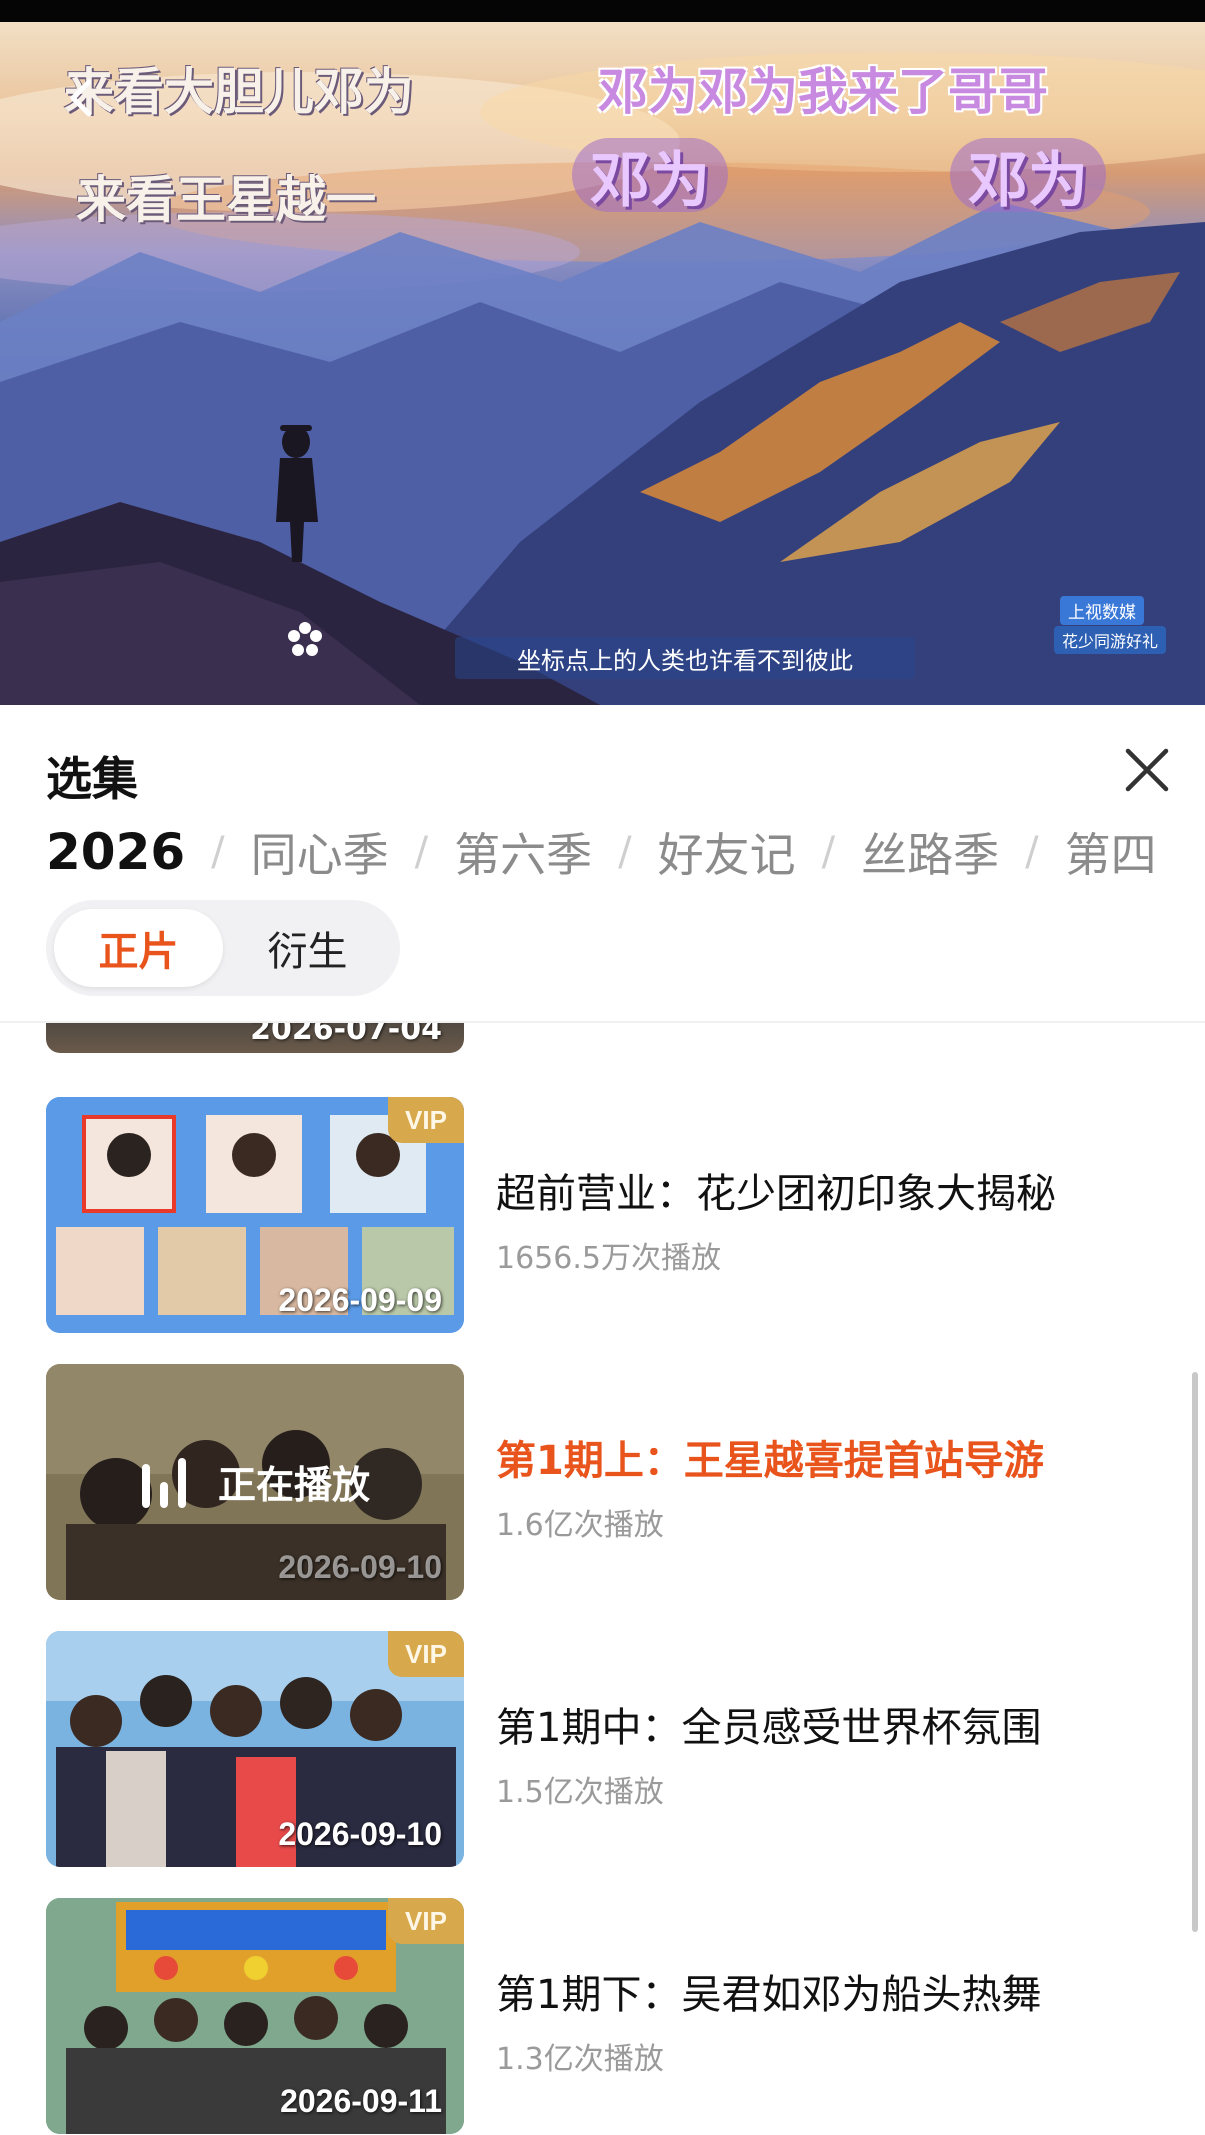 This screenshot has height=2135, width=1205. Describe the element at coordinates (1195, 1652) in the screenshot. I see `scrollbar` at that location.